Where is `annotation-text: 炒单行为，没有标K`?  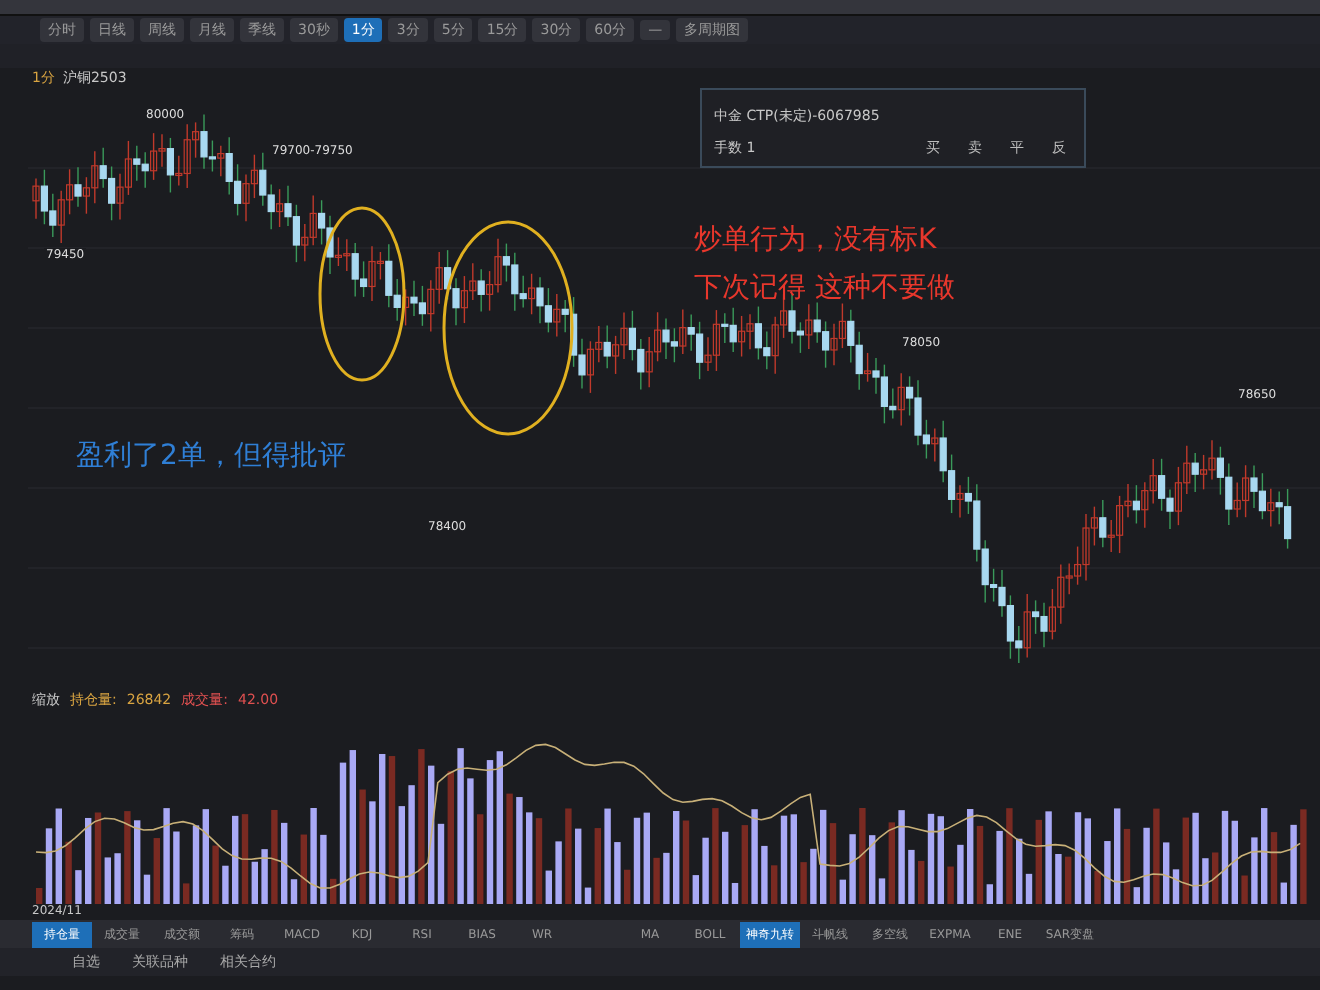
annotation-text: 炒单行为，没有标K is located at coordinates (815, 240).